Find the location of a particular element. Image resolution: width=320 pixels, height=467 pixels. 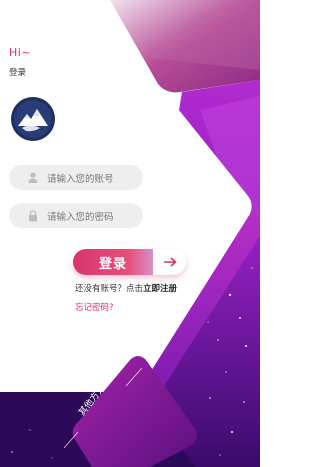

login-button: 登录 is located at coordinates (129, 262).